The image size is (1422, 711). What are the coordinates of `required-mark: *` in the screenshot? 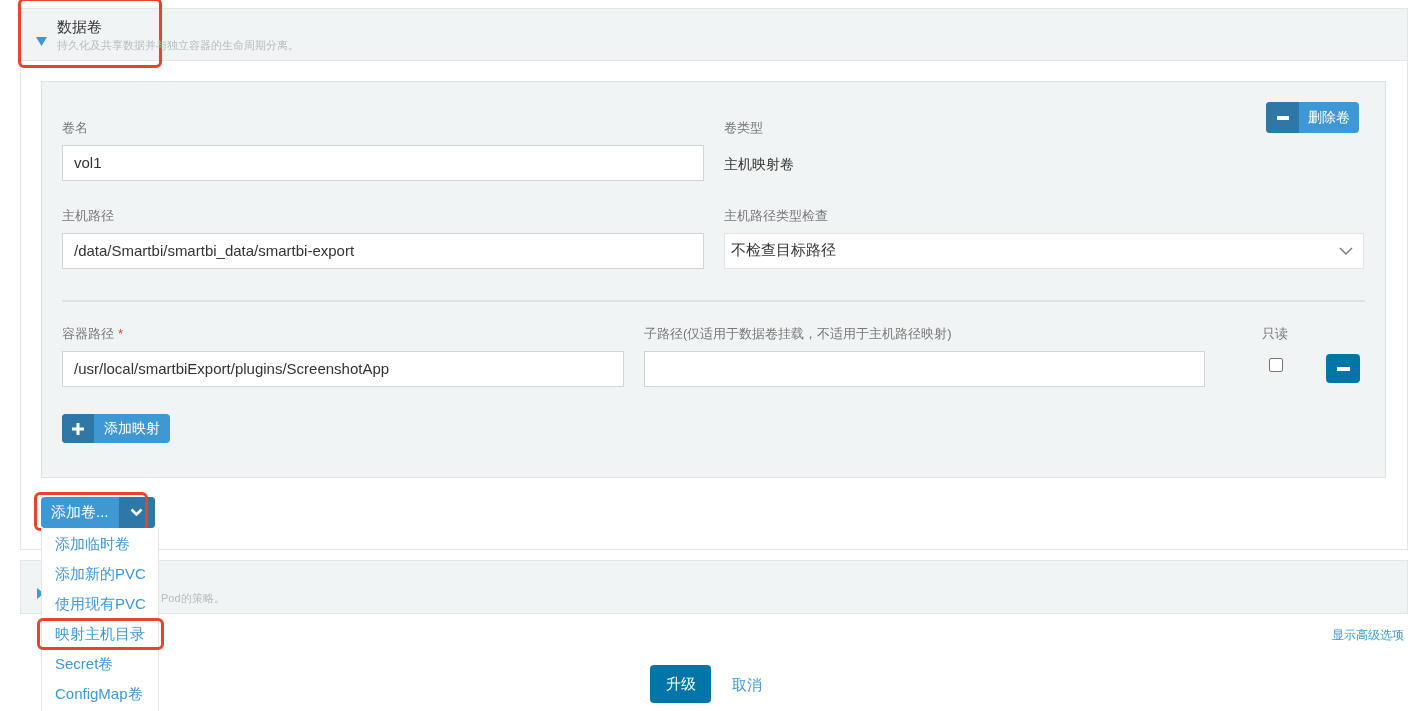 It's located at (121, 334).